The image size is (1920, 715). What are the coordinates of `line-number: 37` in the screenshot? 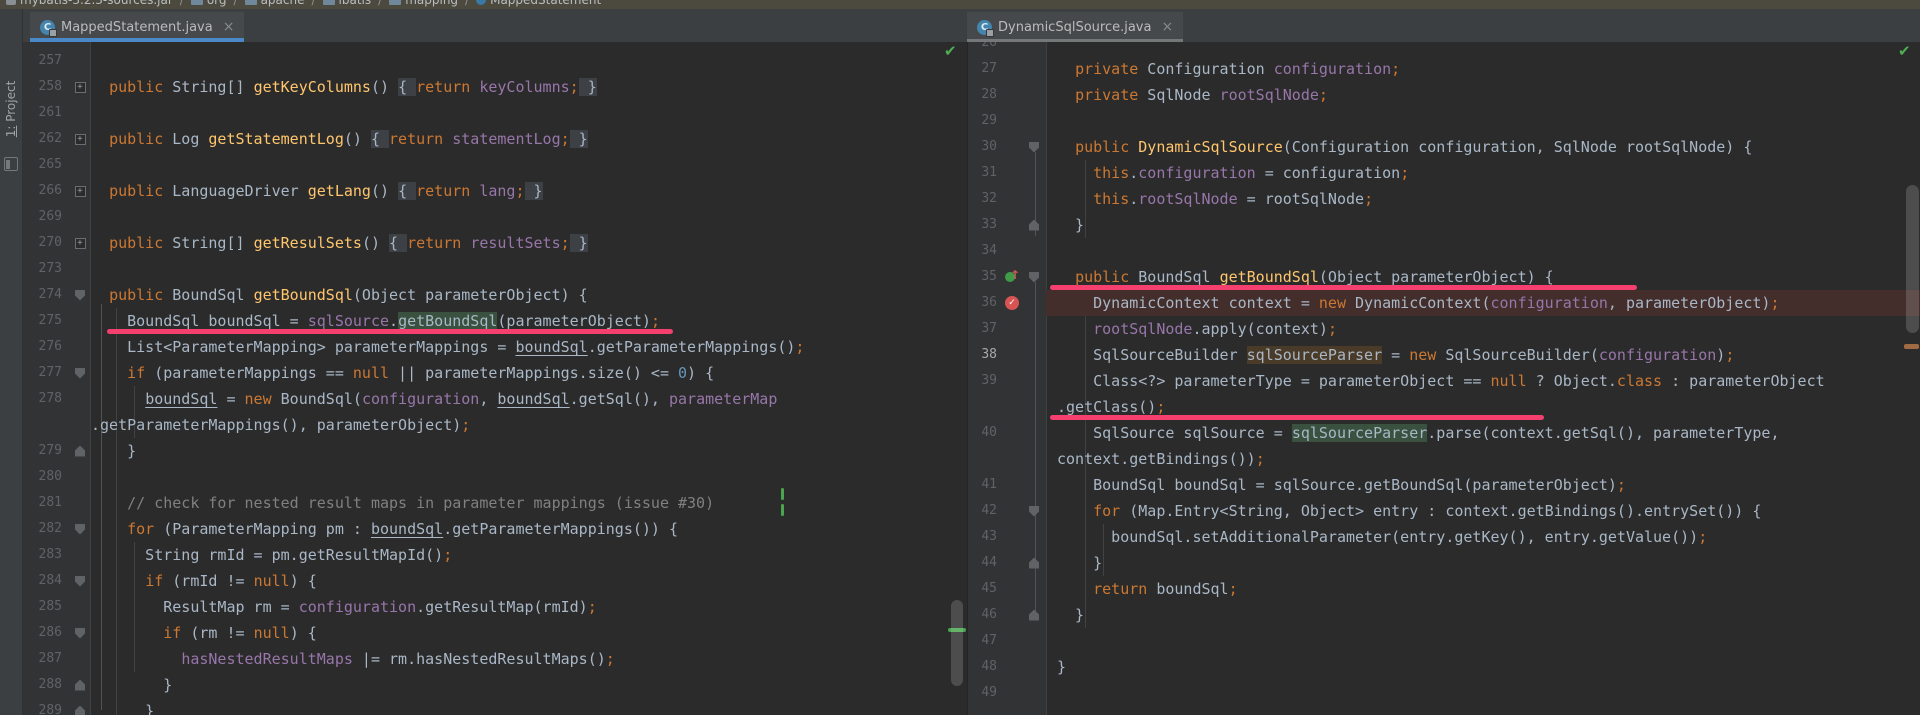 It's located at (985, 329).